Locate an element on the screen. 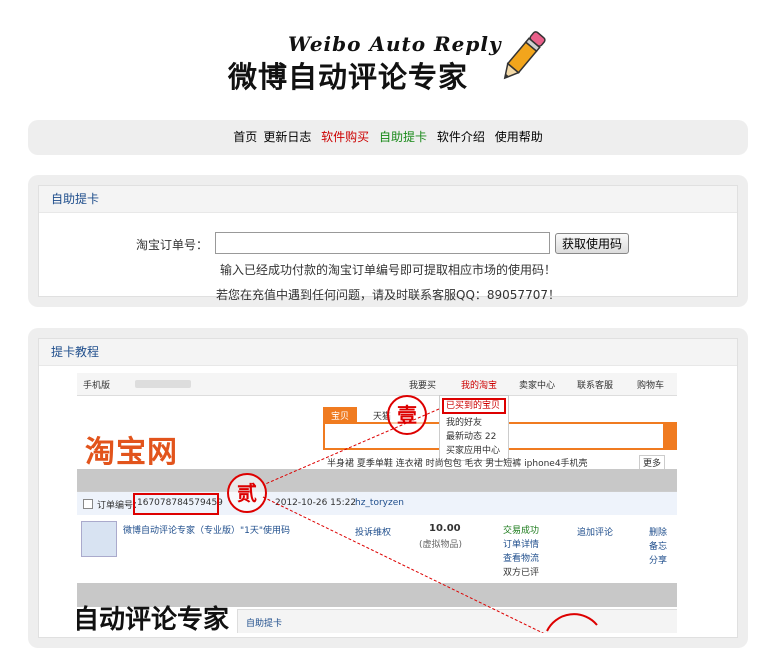 Image resolution: width=782 pixels, height=648 pixels. nav-home: 首页 is located at coordinates (245, 137).